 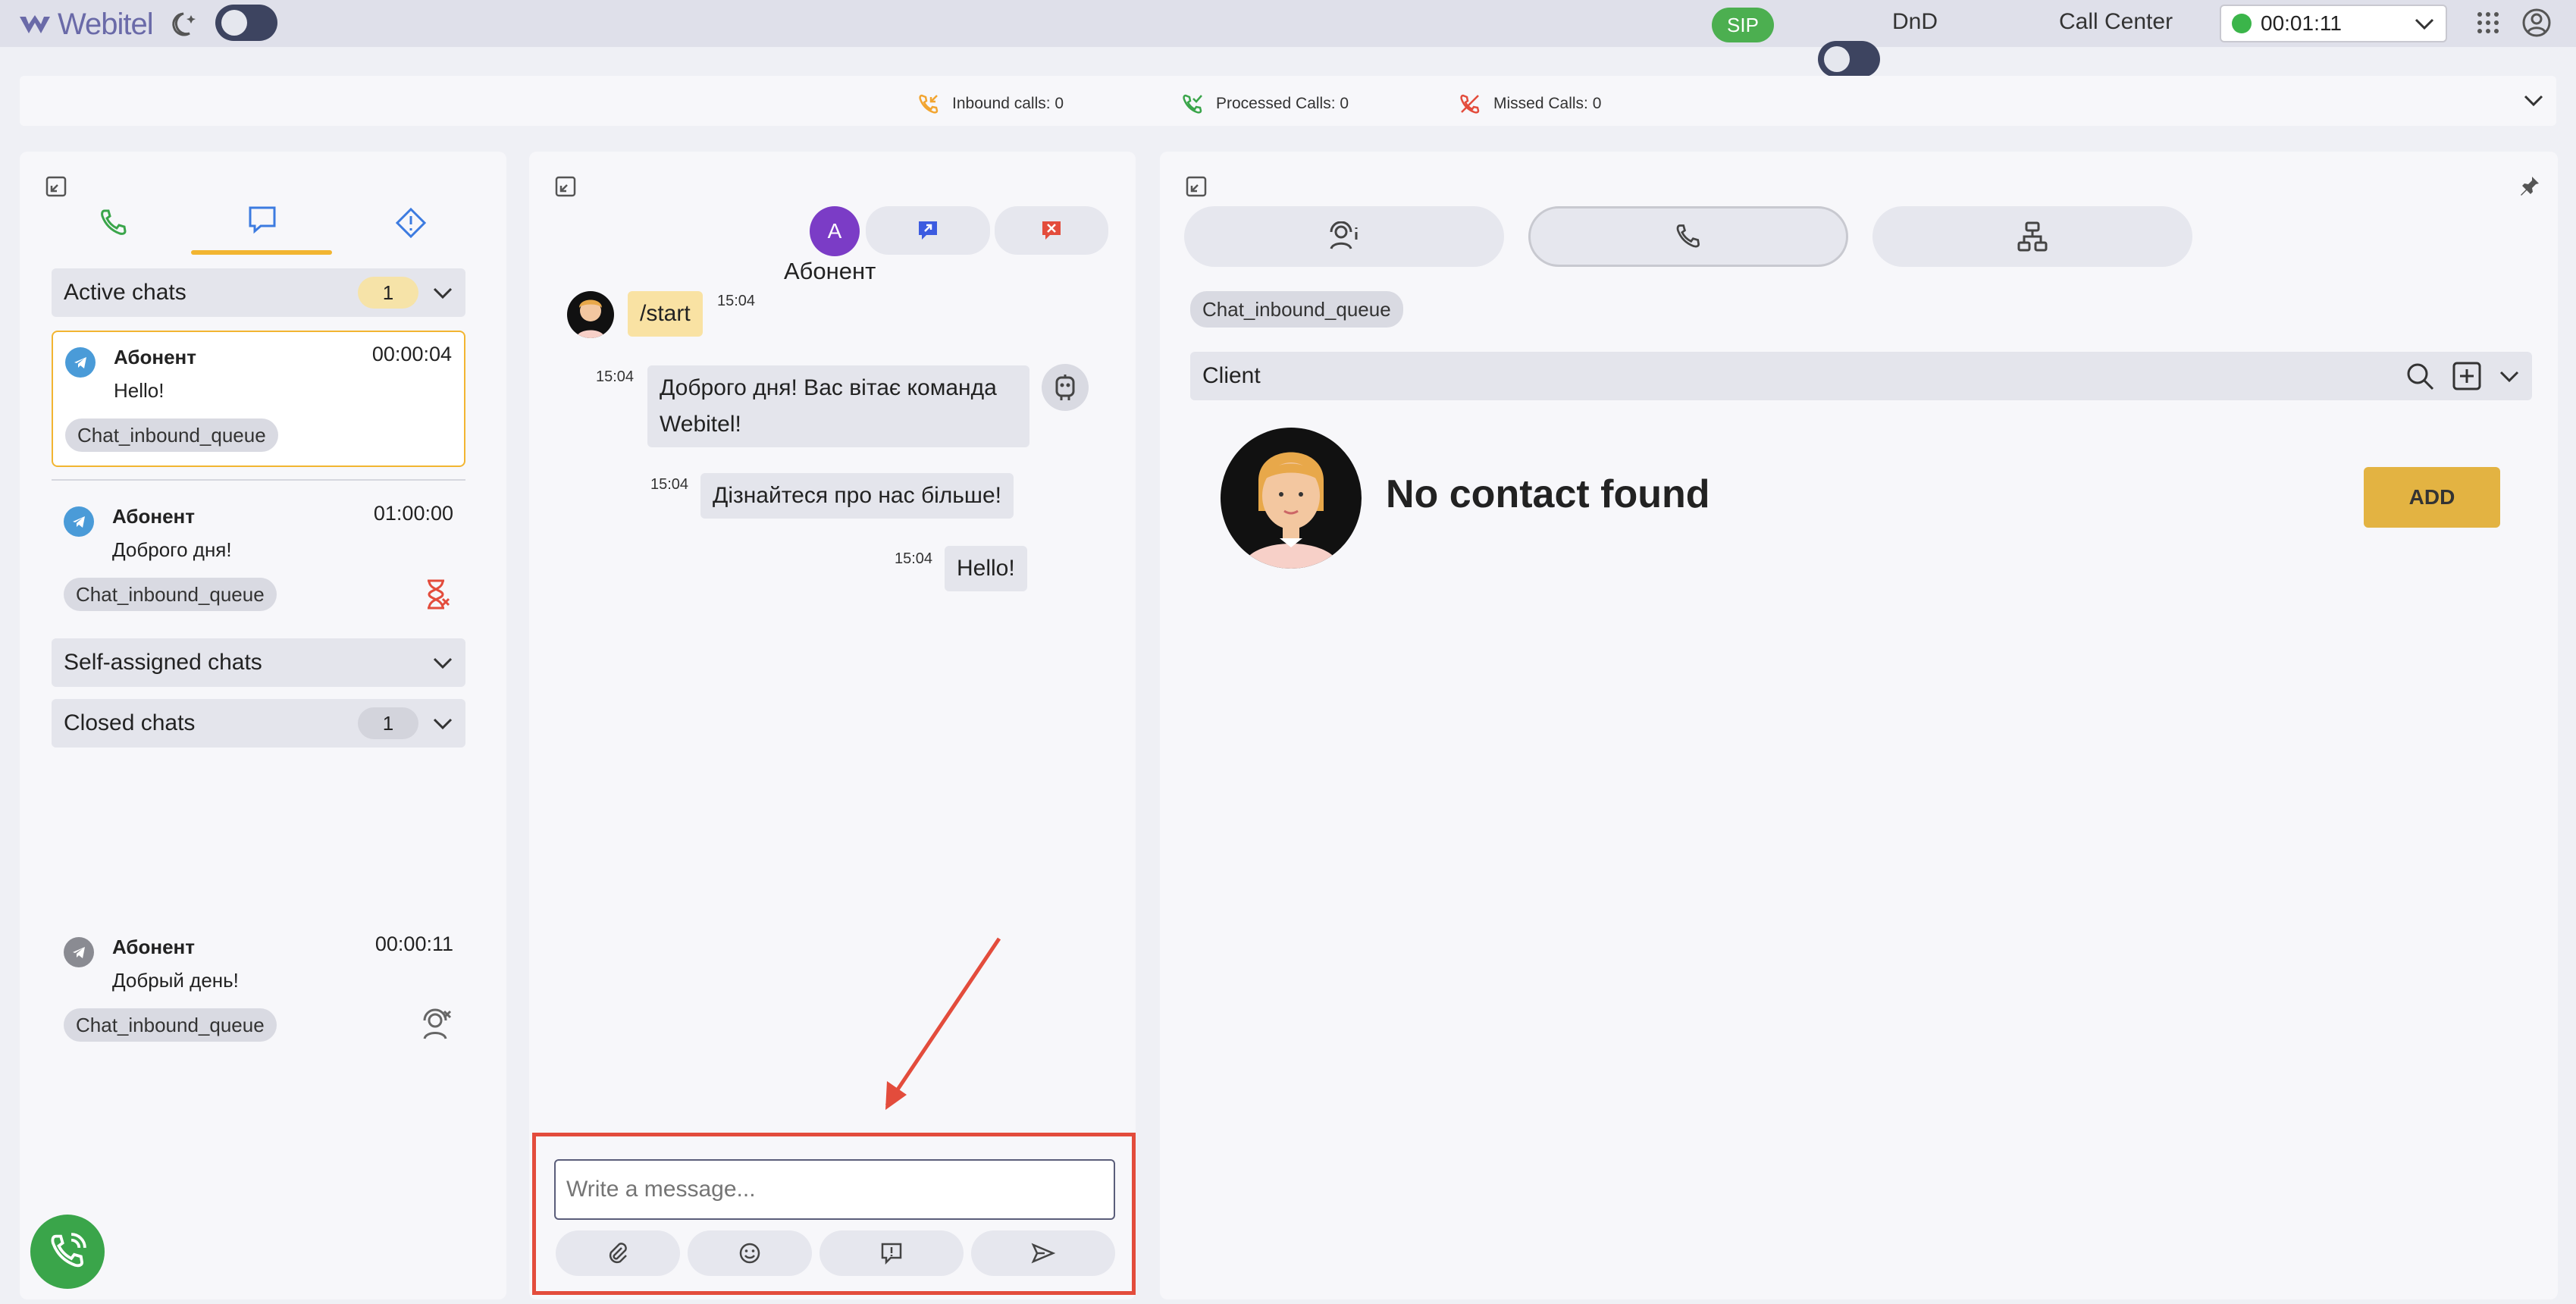 I want to click on inbound-call-icon, so click(x=929, y=104).